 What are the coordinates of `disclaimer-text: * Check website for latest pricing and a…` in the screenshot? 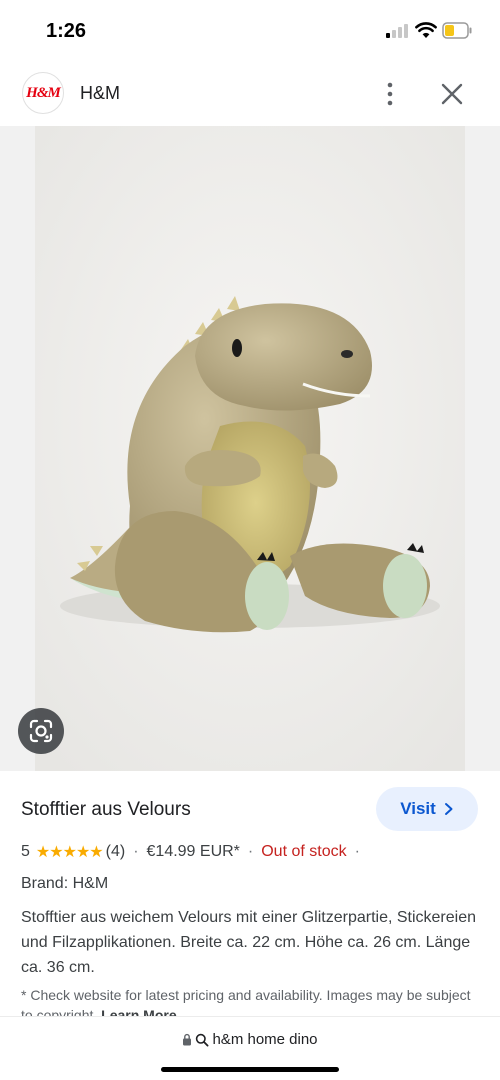 It's located at (246, 1001).